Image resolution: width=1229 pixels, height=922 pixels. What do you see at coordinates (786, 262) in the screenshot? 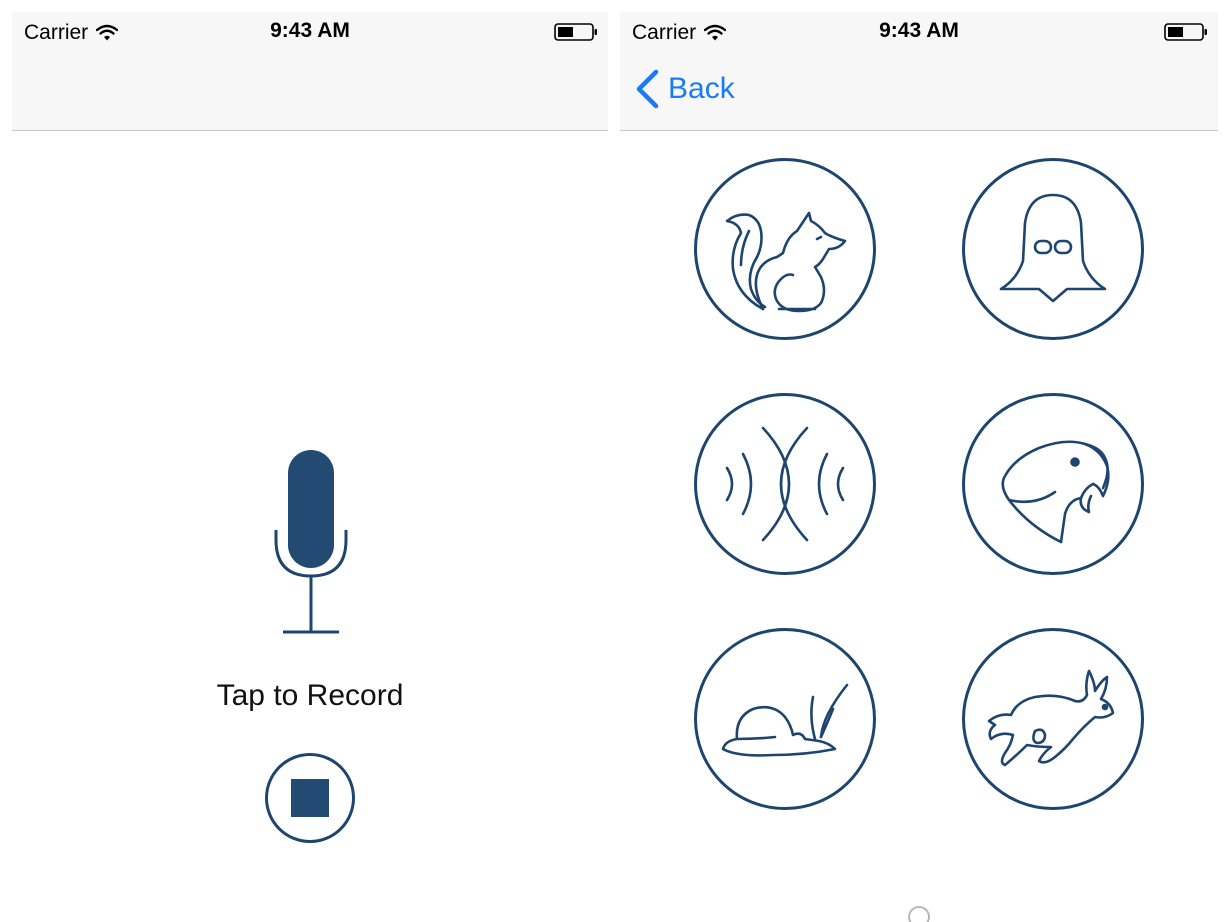
I see `chipmunk-icon` at bounding box center [786, 262].